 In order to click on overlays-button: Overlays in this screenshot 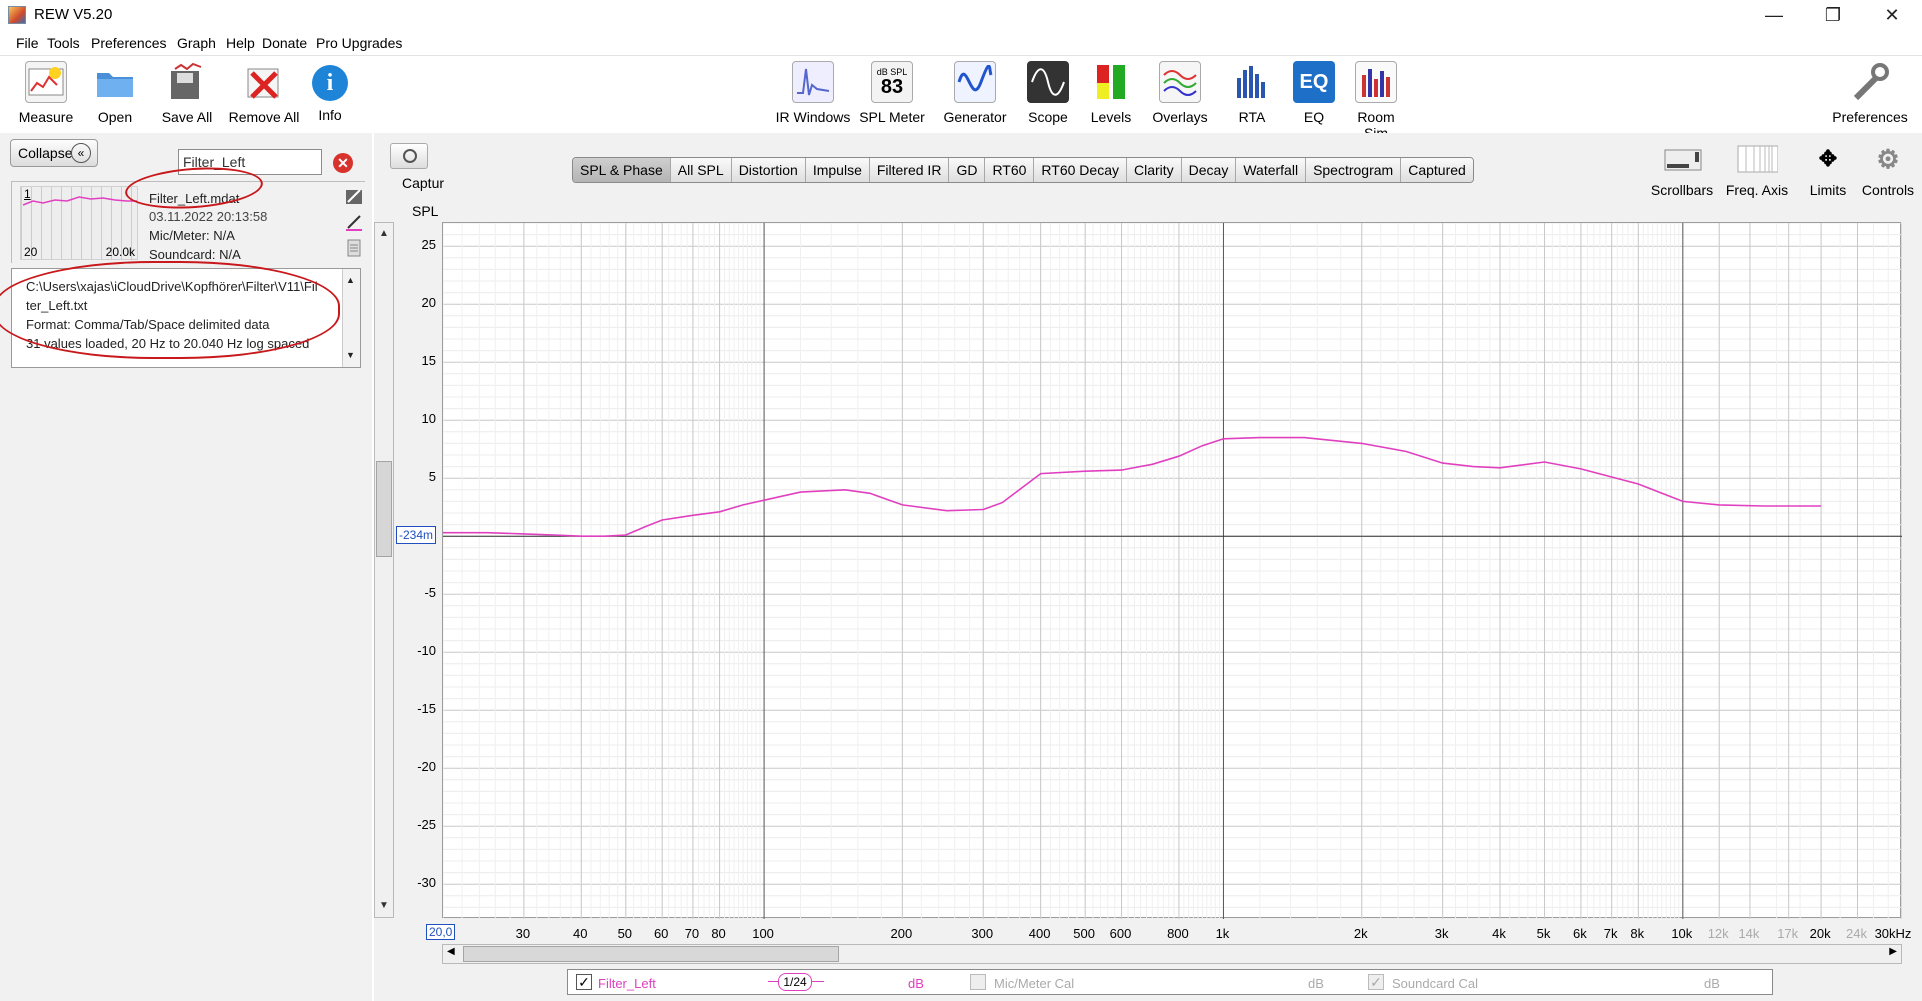, I will do `click(1180, 91)`.